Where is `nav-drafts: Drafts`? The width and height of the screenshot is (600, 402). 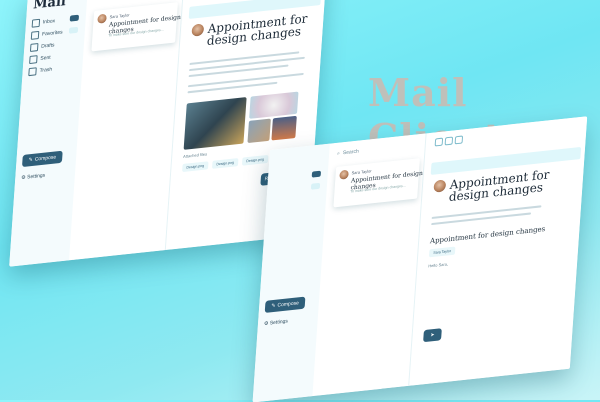
nav-drafts: Drafts is located at coordinates (42, 46).